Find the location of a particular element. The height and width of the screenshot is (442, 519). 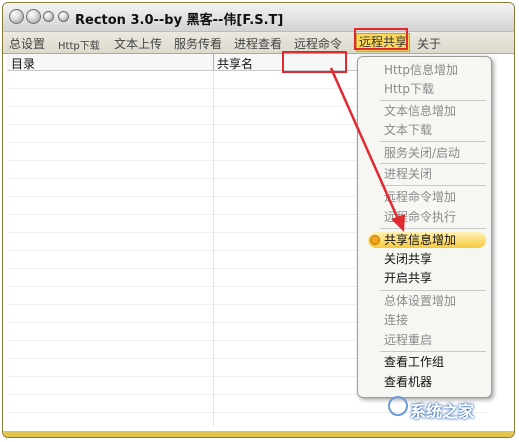

watermark-logo-icon is located at coordinates (398, 406).